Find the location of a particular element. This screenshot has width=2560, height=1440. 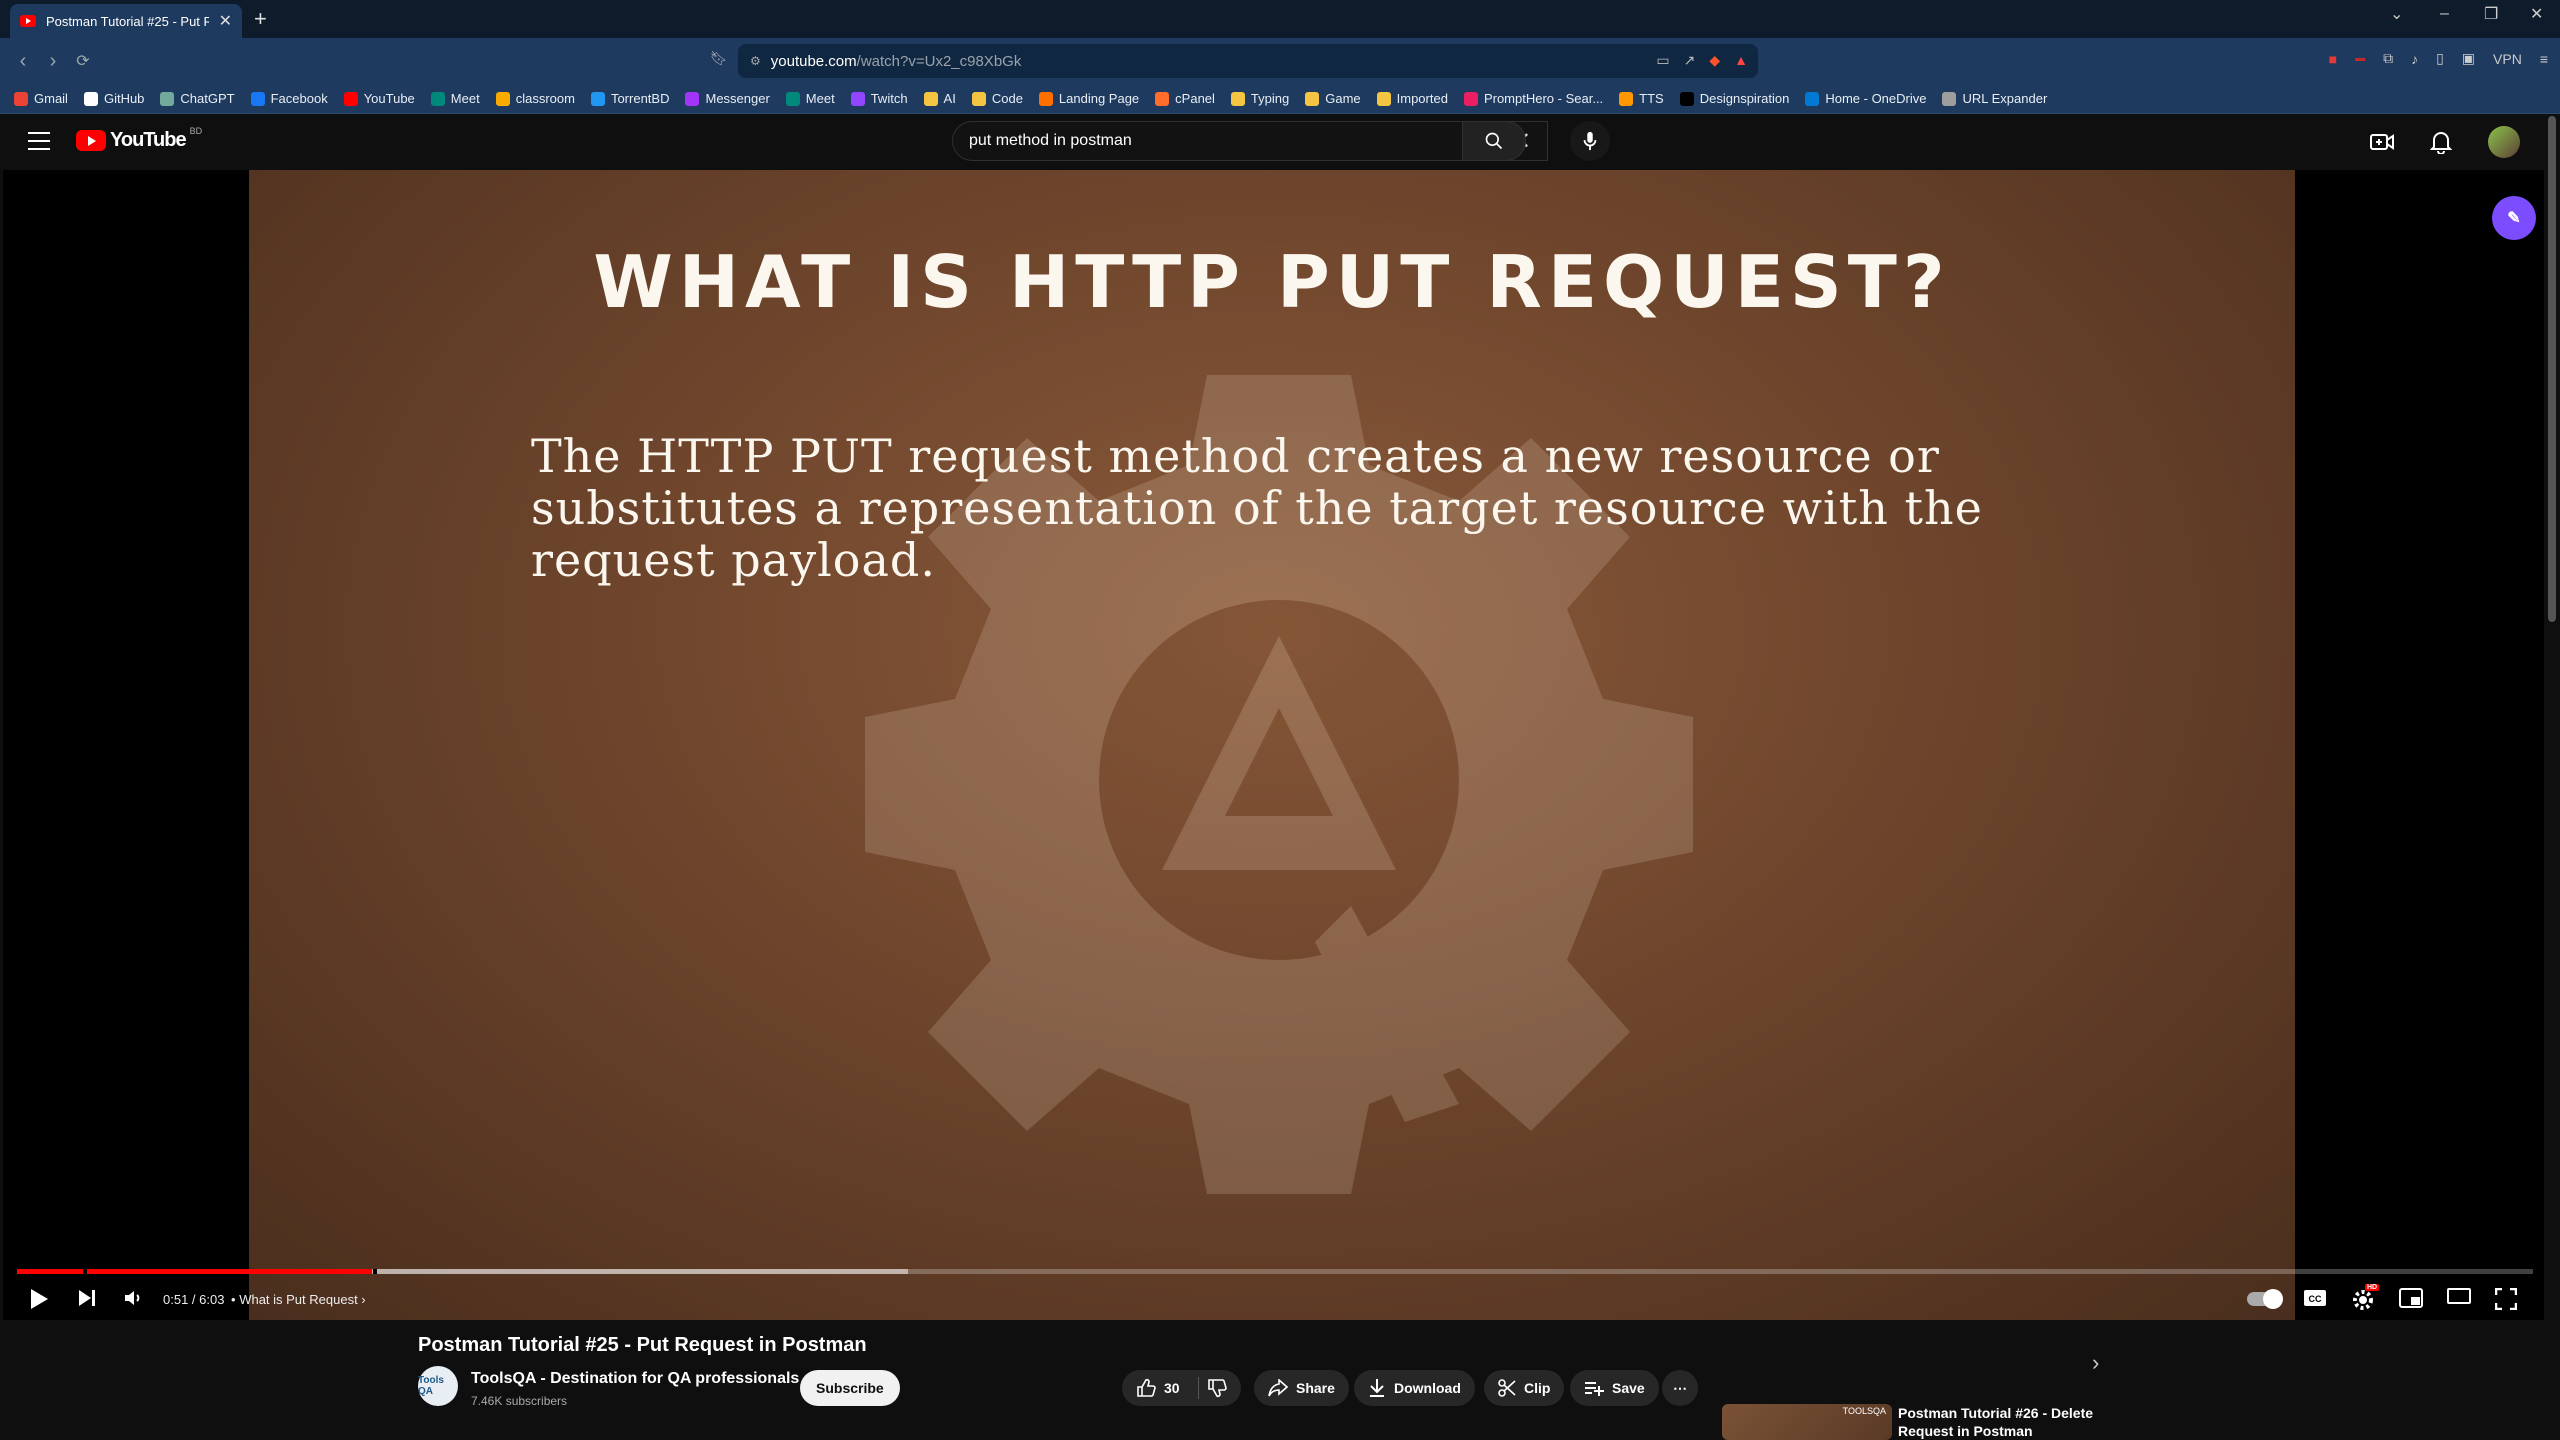

tab-close-icon: ✕ is located at coordinates (225, 21).